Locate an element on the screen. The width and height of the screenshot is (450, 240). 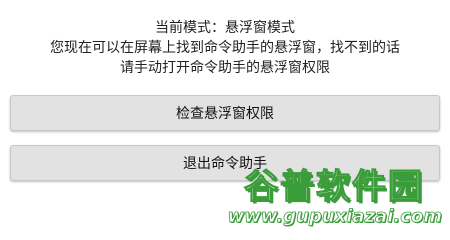
mode-label: 当前模式：悬浮窗模式 is located at coordinates (225, 28).